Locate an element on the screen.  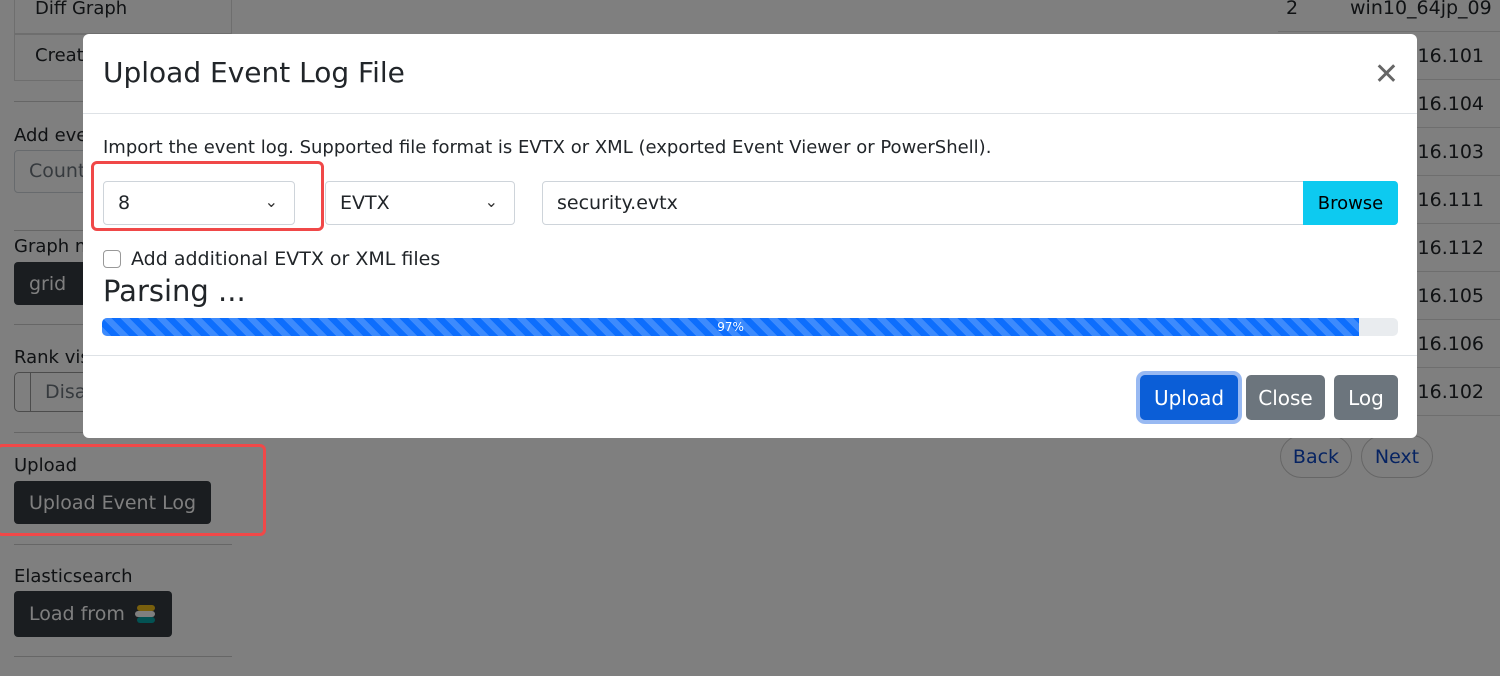
additional-files-option: Add additional EVTX or XML files is located at coordinates (271, 259).